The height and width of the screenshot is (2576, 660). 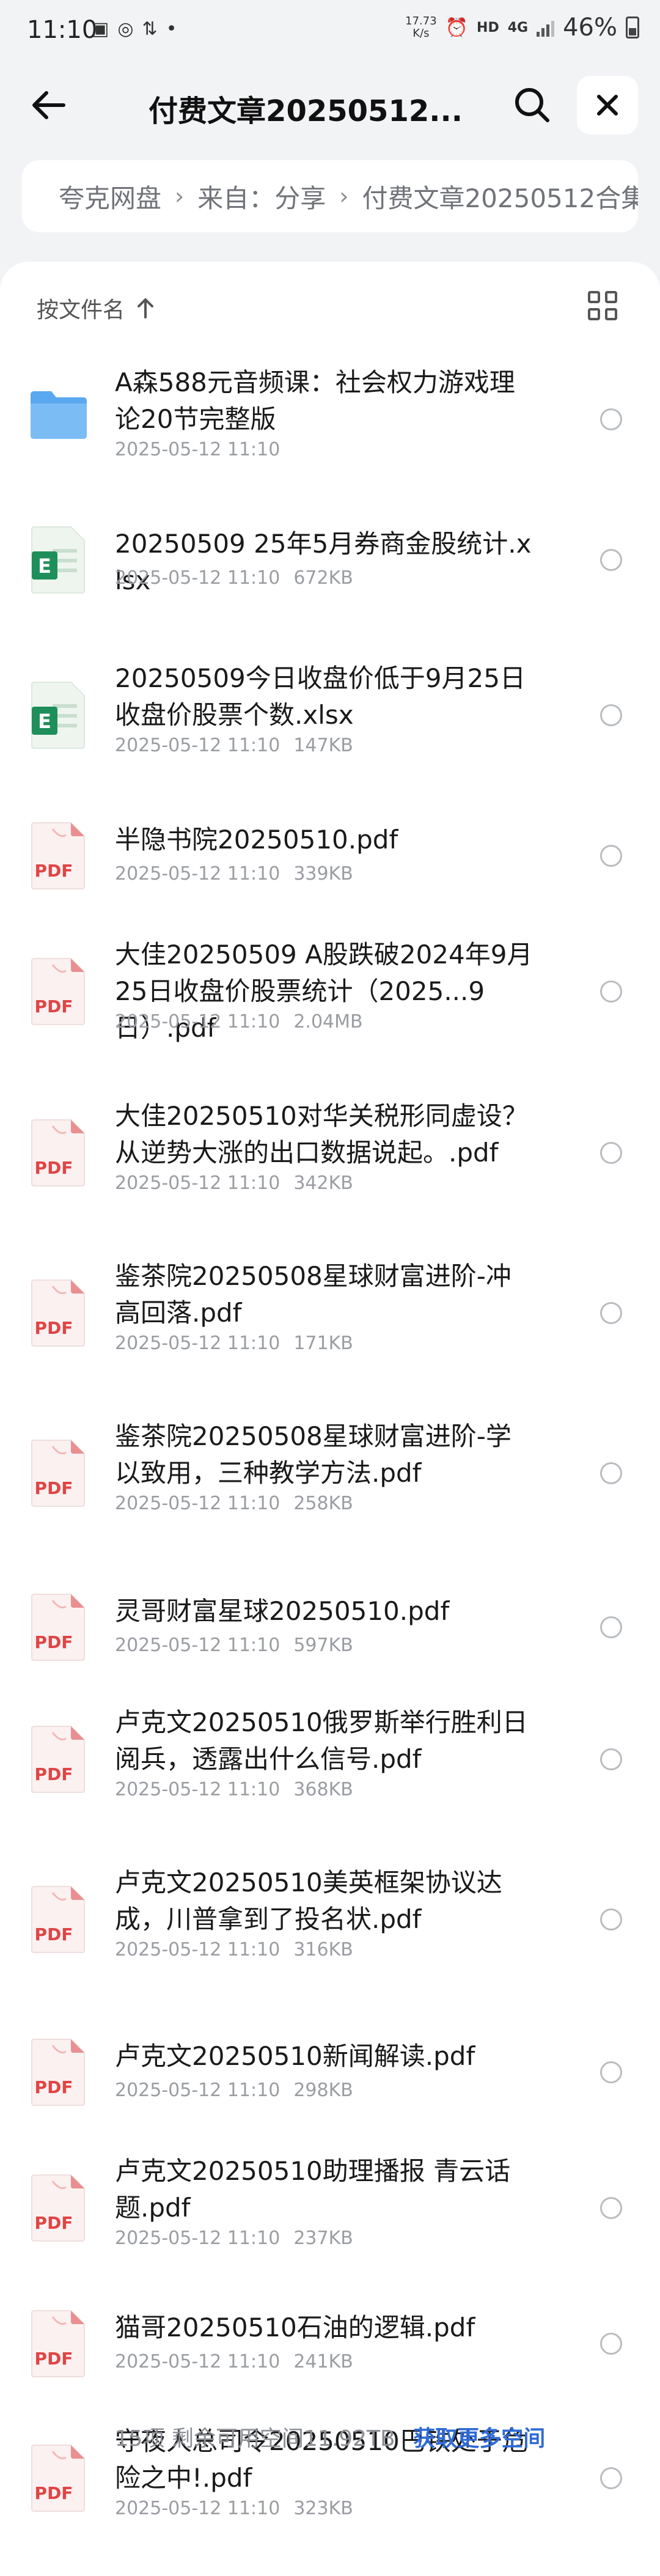 What do you see at coordinates (330, 430) in the screenshot?
I see `file-row: A森588元音频课：社会权力游戏理论20节完整版 2025-05-12 11:10` at bounding box center [330, 430].